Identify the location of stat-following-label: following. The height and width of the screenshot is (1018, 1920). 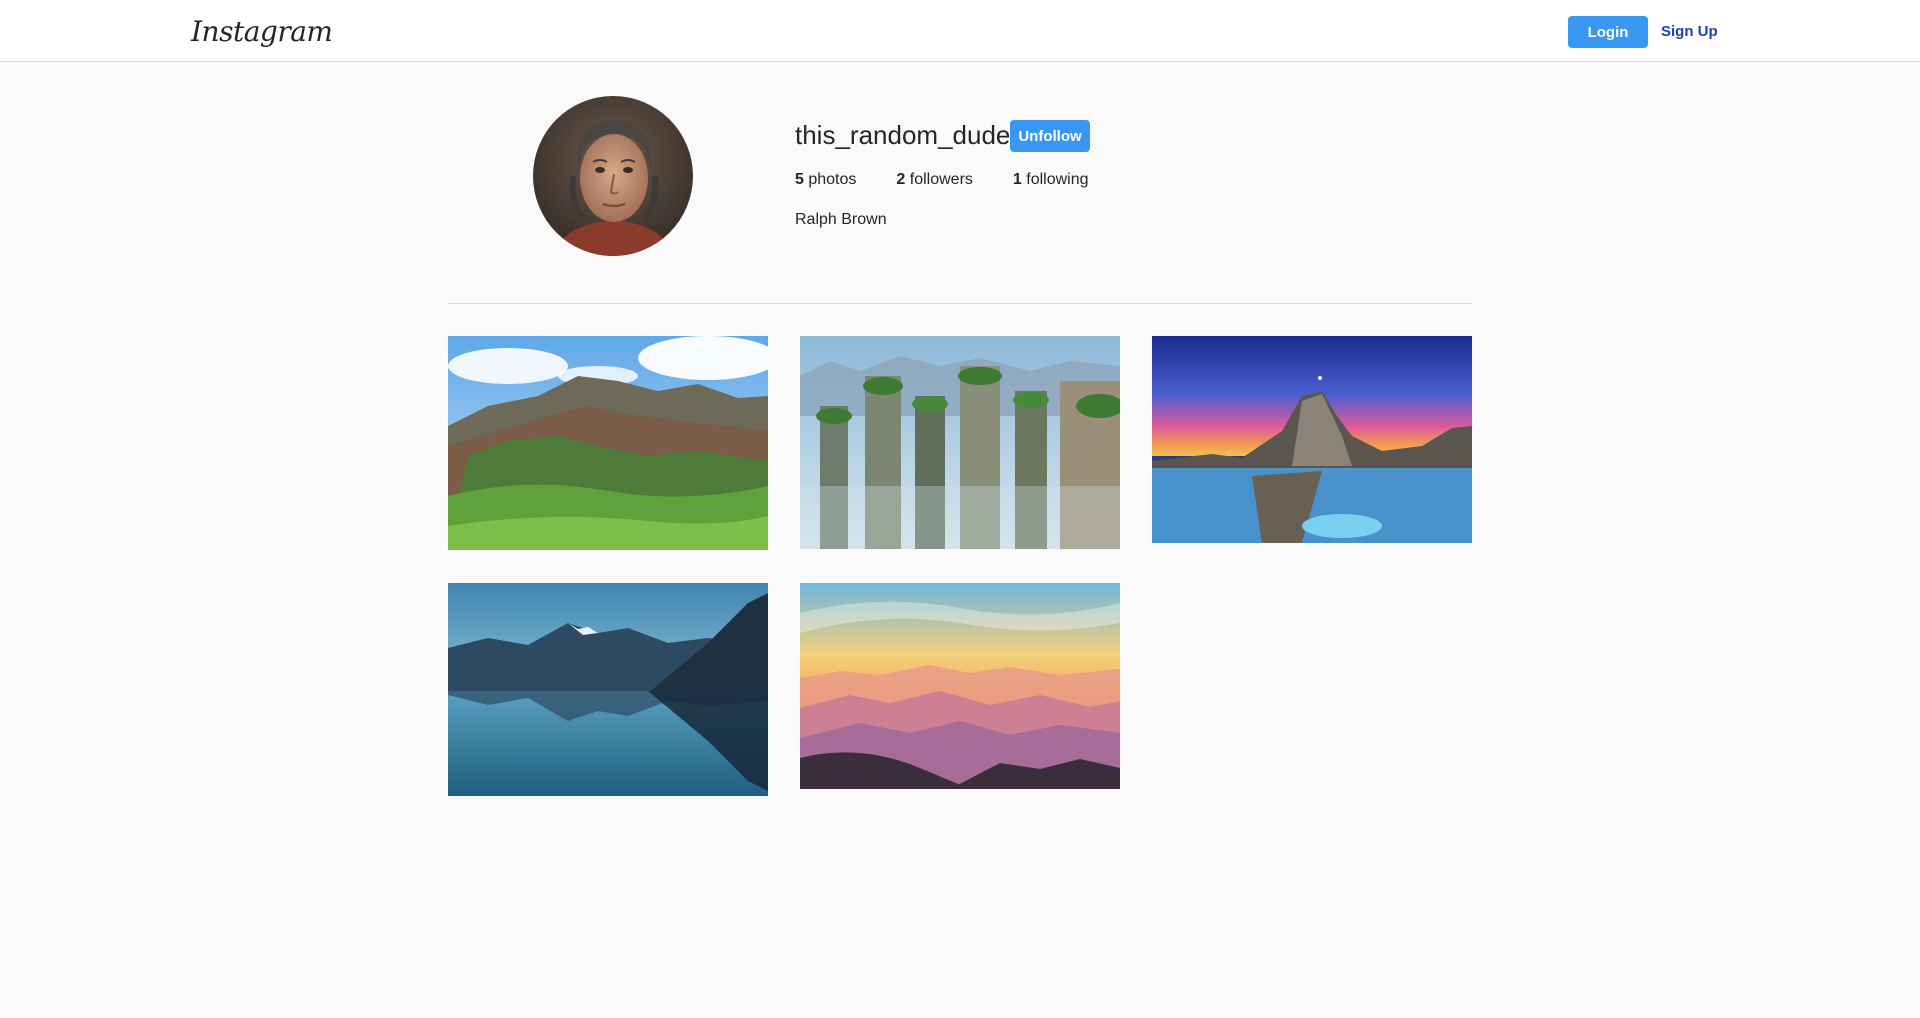
(1057, 179).